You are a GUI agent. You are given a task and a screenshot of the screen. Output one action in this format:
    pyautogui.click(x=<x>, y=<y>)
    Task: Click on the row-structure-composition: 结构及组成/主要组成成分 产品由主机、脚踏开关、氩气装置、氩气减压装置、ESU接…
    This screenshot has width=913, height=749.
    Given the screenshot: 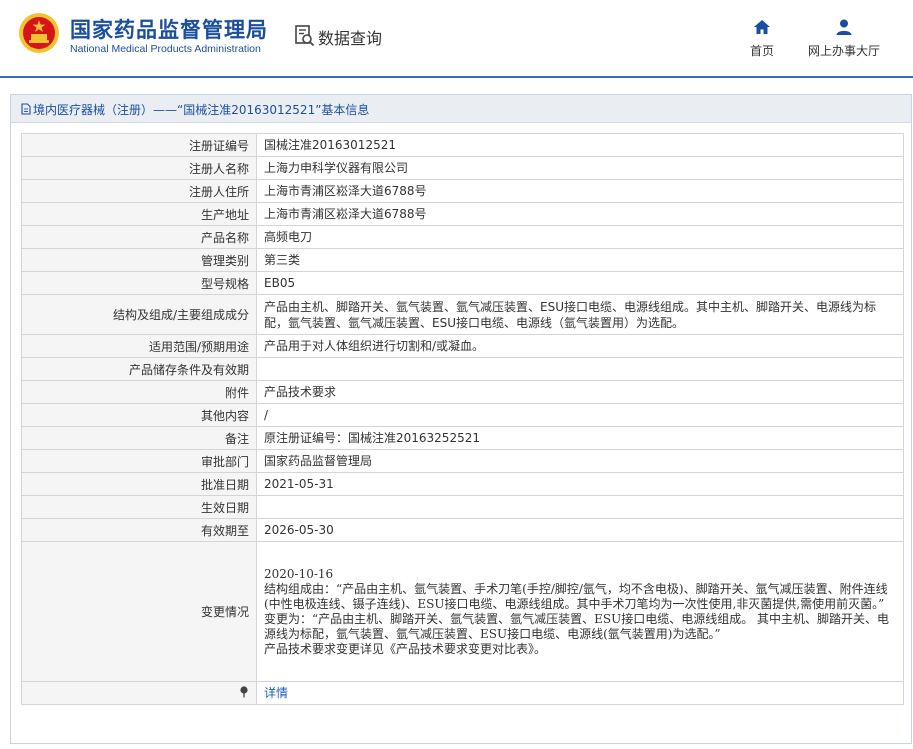 What is the action you would take?
    pyautogui.click(x=462, y=314)
    